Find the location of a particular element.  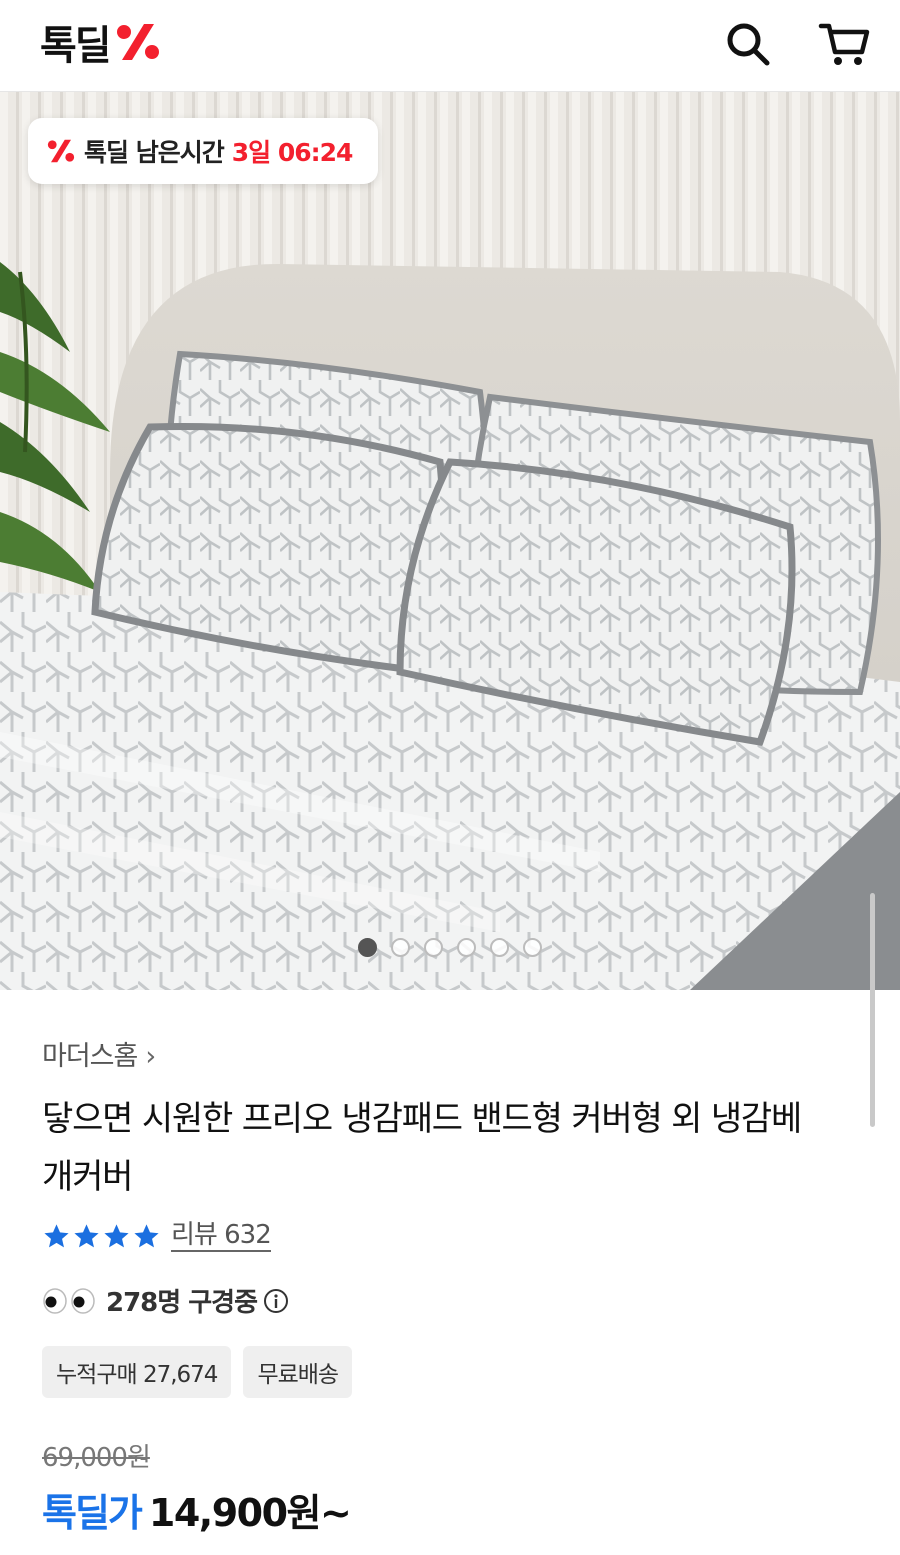

cart-icon is located at coordinates (844, 44).